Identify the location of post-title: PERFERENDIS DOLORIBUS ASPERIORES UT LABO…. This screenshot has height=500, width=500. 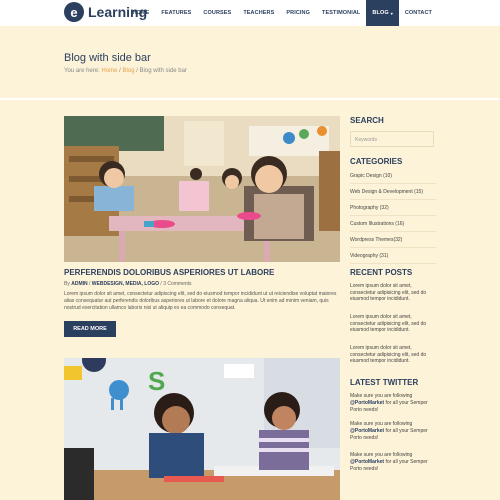
(169, 272).